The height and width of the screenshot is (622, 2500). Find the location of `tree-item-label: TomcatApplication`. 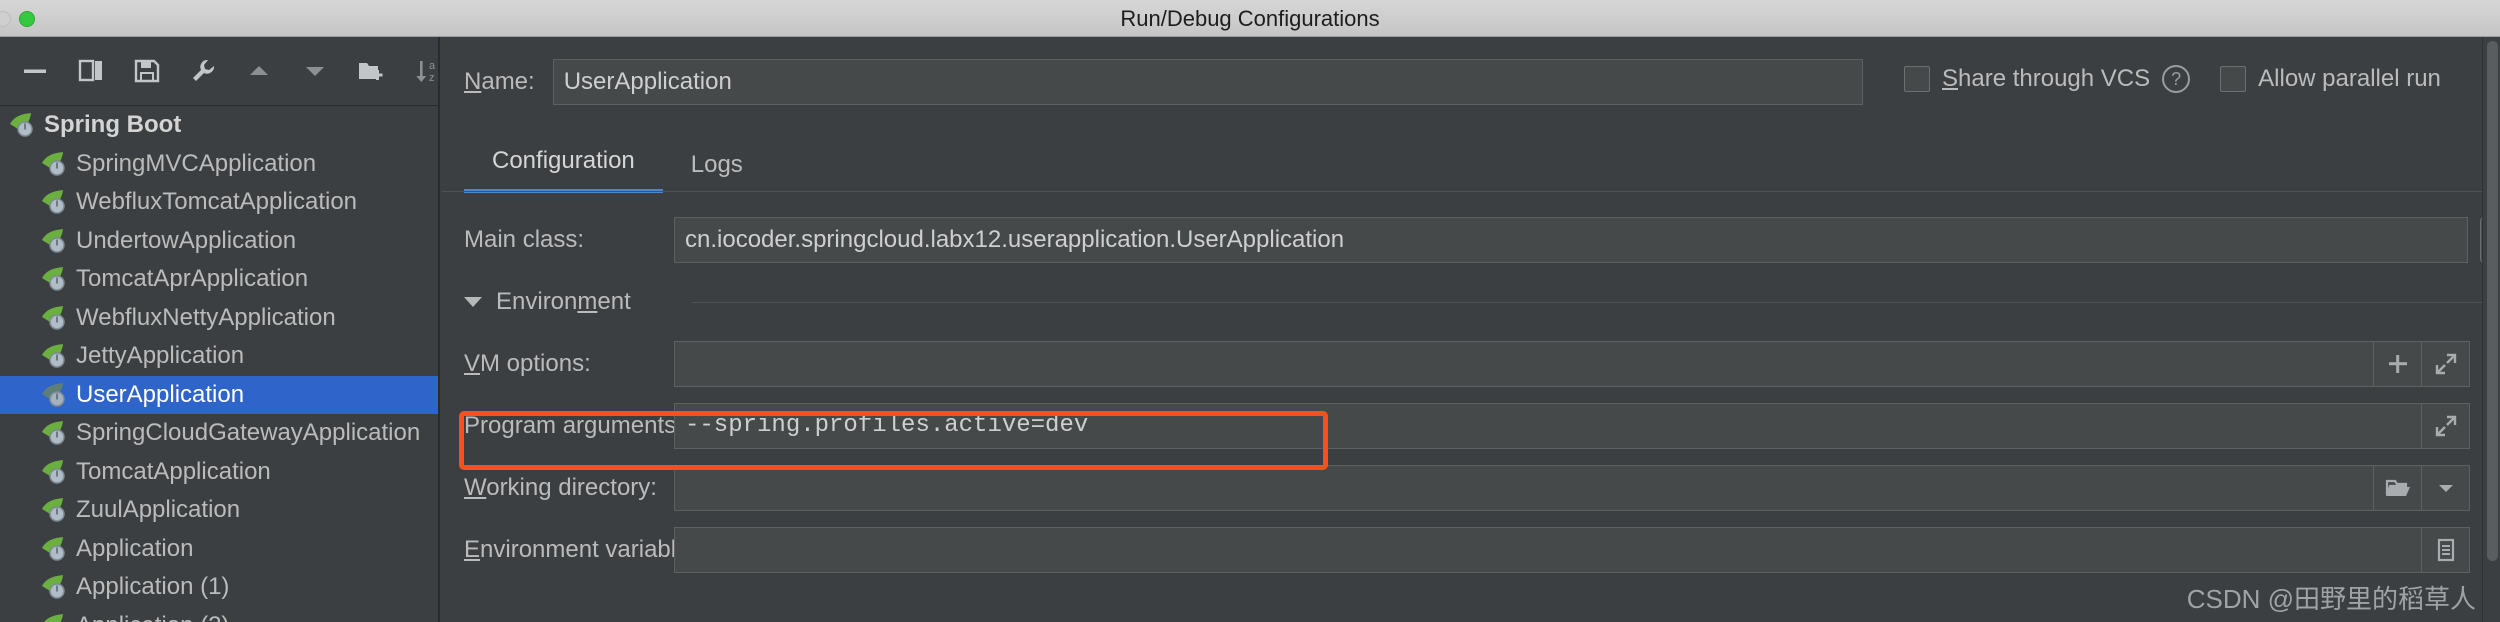

tree-item-label: TomcatApplication is located at coordinates (173, 471).